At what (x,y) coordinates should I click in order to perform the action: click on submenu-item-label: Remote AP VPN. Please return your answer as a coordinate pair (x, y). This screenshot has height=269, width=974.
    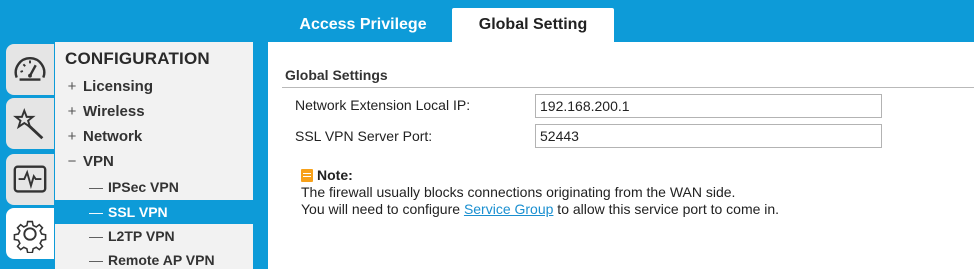
    Looking at the image, I should click on (161, 260).